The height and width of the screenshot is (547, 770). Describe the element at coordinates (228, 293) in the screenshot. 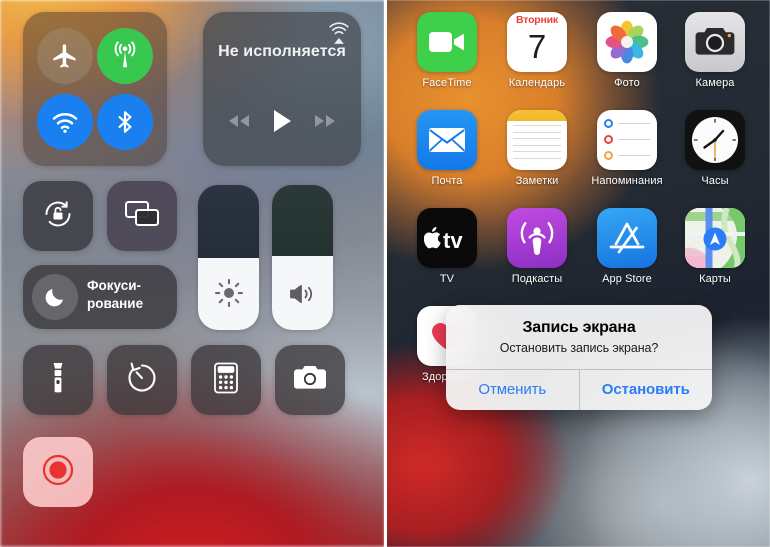

I see `brightness-icon` at that location.